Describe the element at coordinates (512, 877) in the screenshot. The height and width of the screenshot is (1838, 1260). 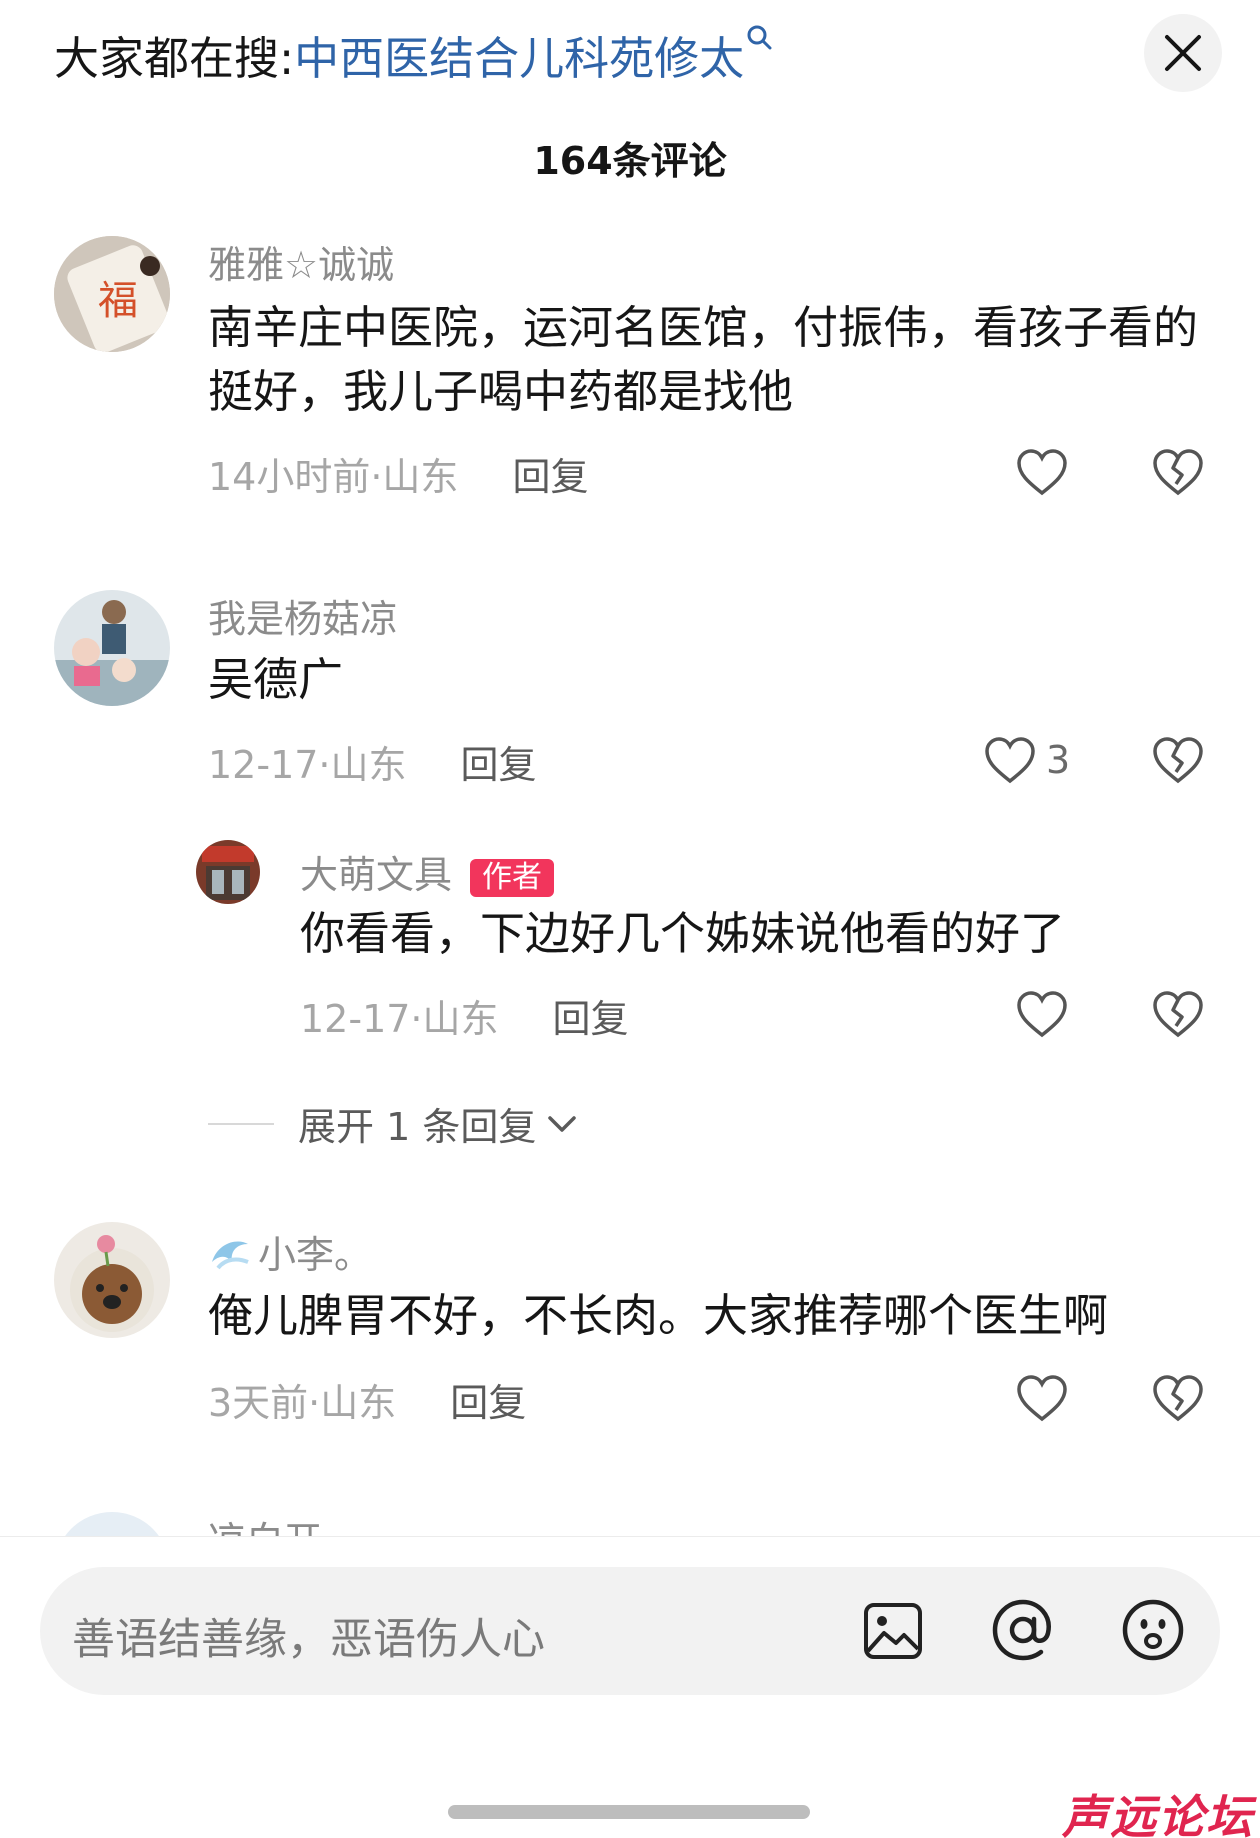
I see `author-badge: 作者` at that location.